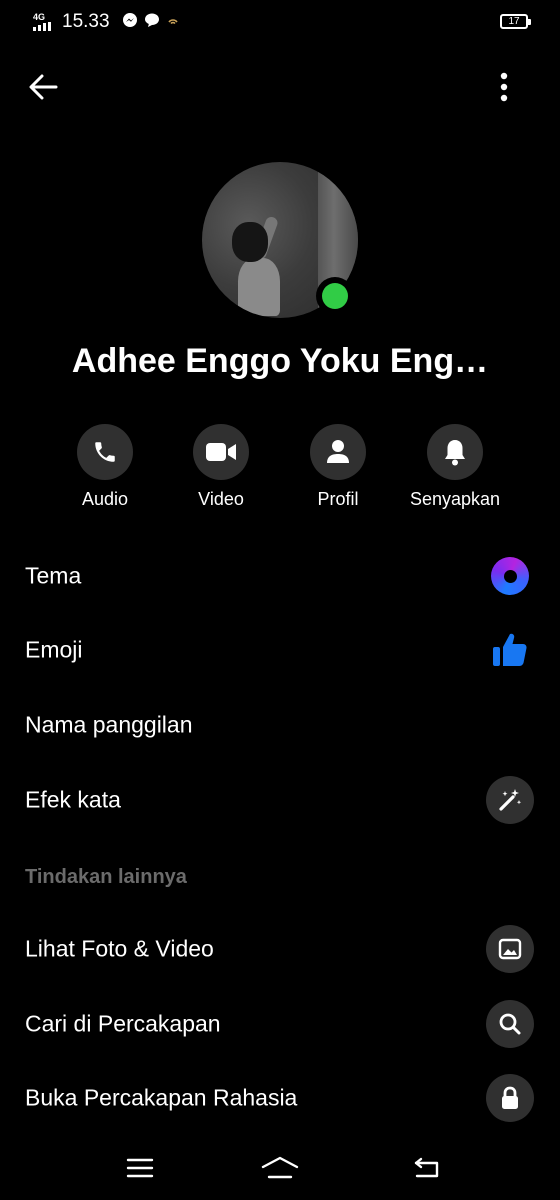 The width and height of the screenshot is (560, 1200). Describe the element at coordinates (280, 949) in the screenshot. I see `list-item-view-media: Lihat Foto & Video` at that location.